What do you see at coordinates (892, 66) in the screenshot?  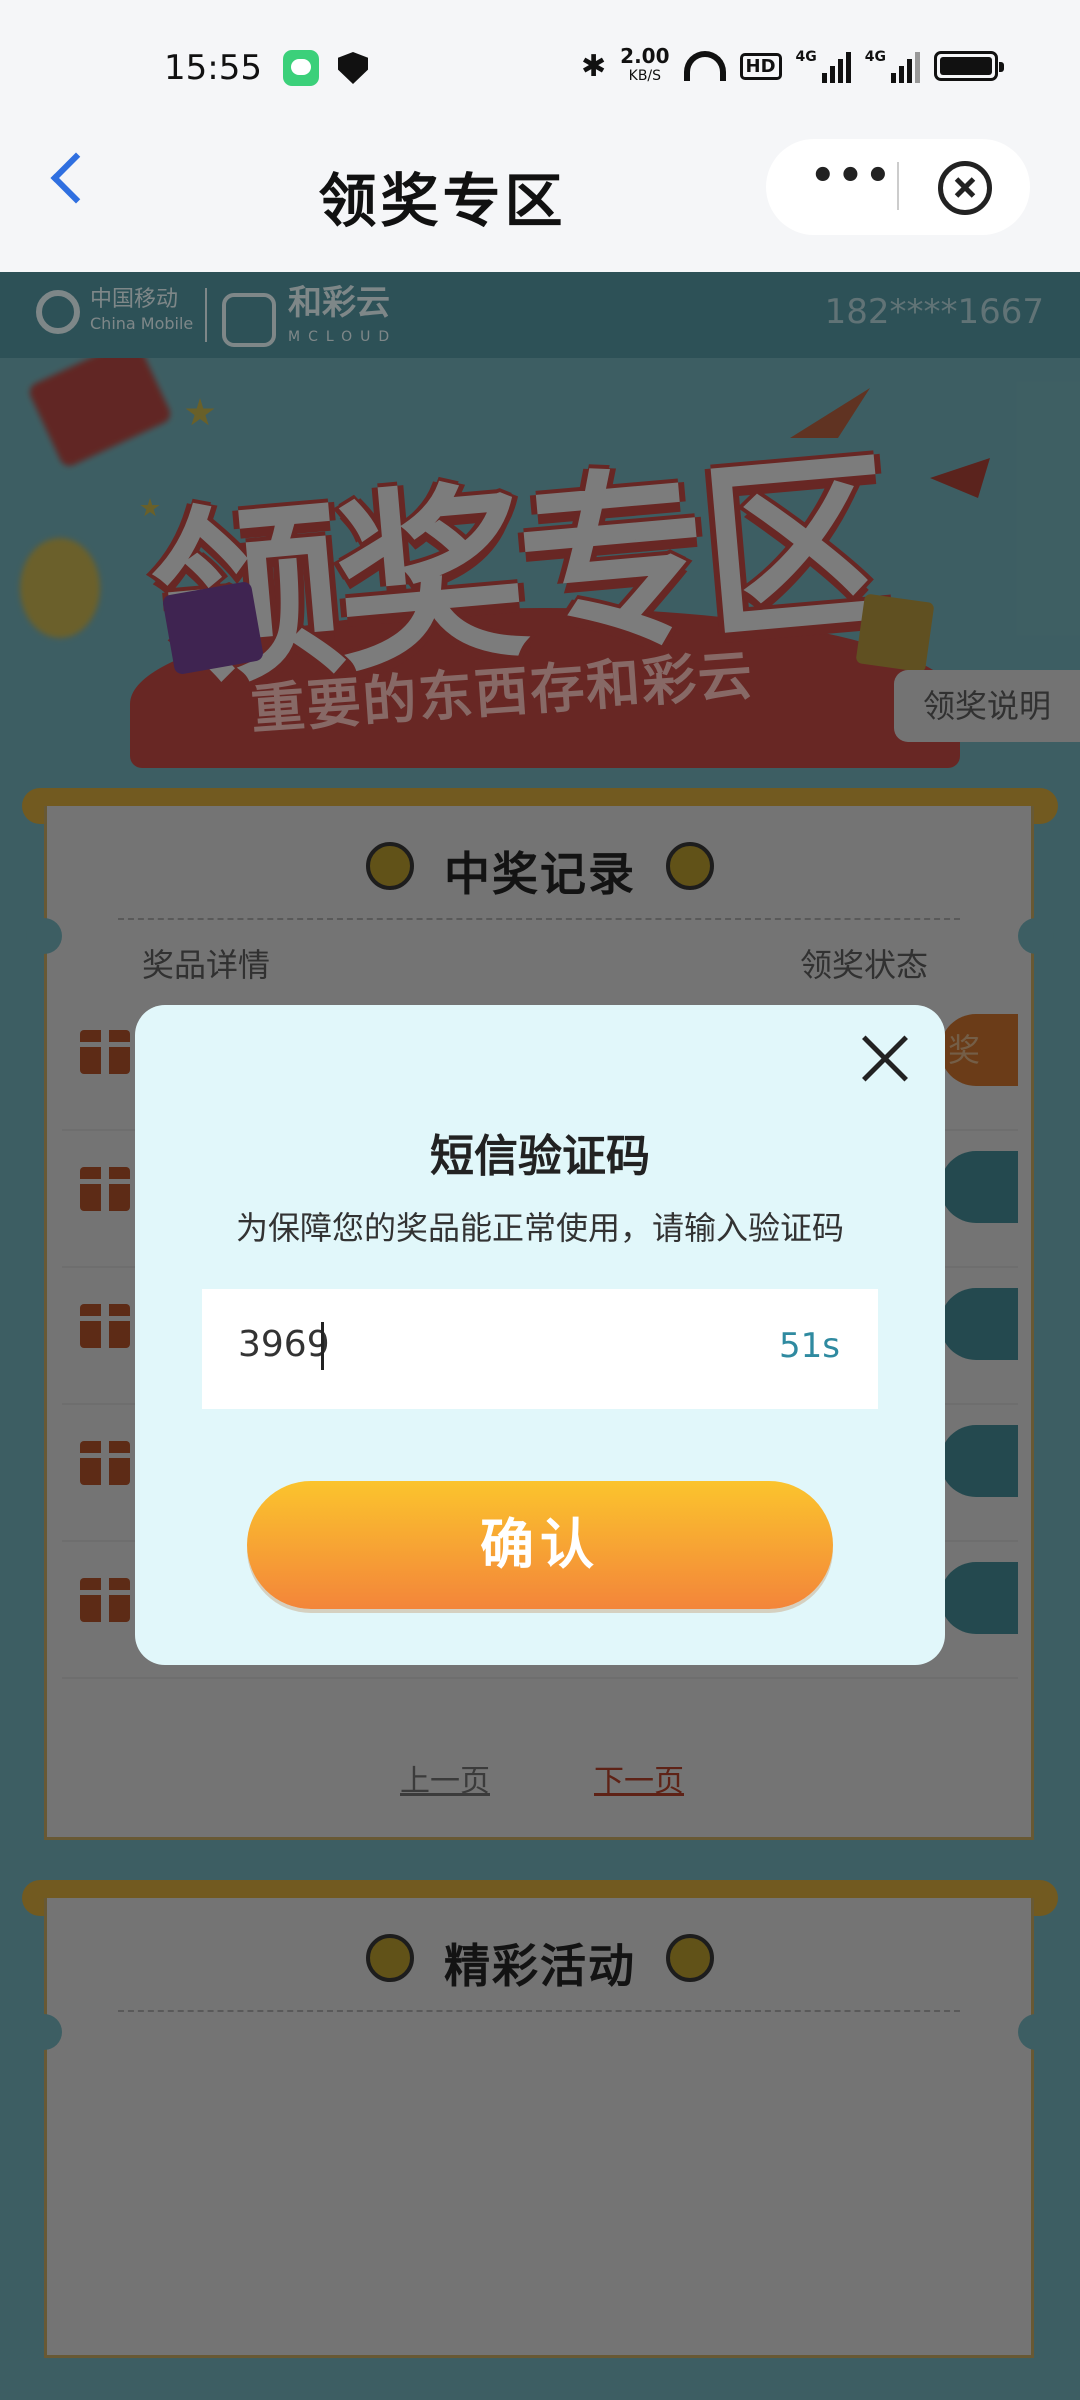 I see `signal-icon-2: 4G` at bounding box center [892, 66].